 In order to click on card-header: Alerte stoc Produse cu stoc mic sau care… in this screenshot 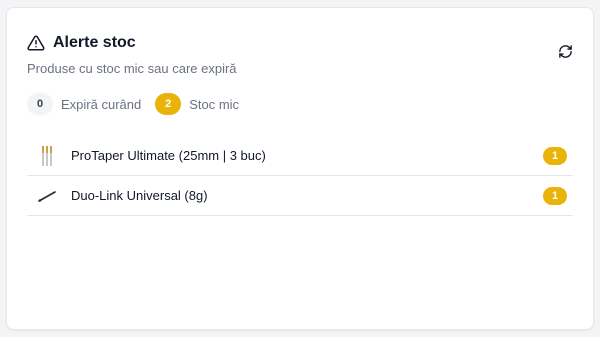, I will do `click(300, 54)`.